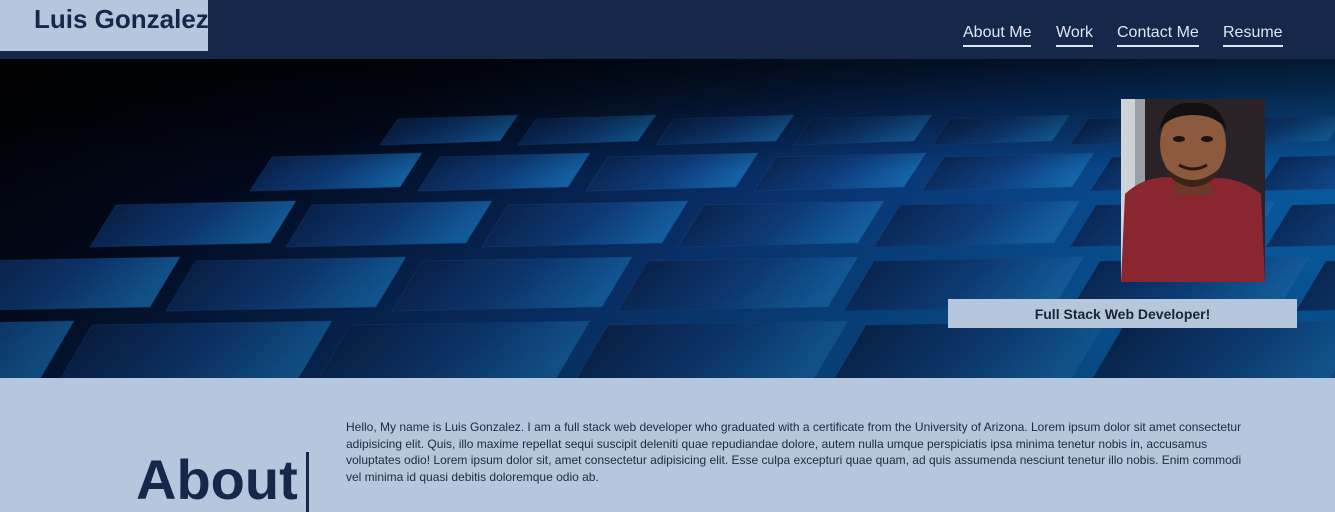 The height and width of the screenshot is (512, 1335). I want to click on profile-photo, so click(1193, 190).